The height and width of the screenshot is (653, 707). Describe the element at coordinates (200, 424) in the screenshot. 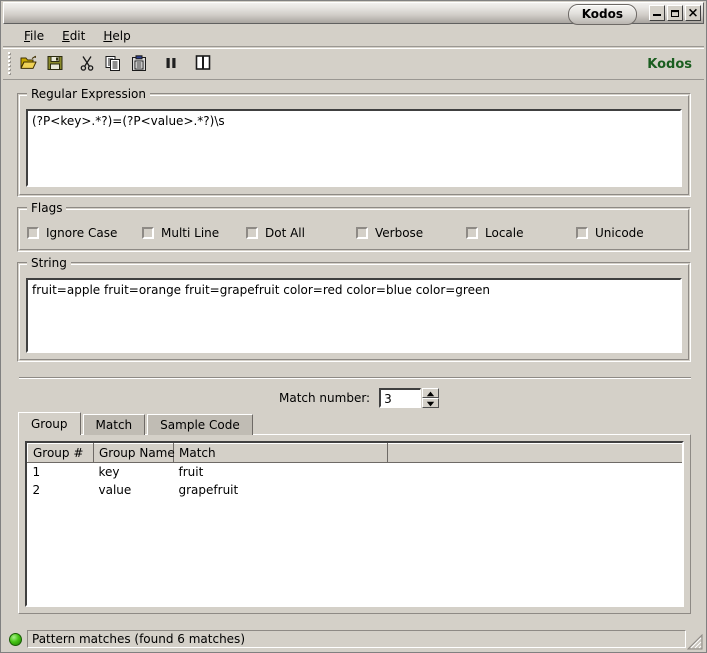

I see `tab-sample-code: Sample Code` at that location.